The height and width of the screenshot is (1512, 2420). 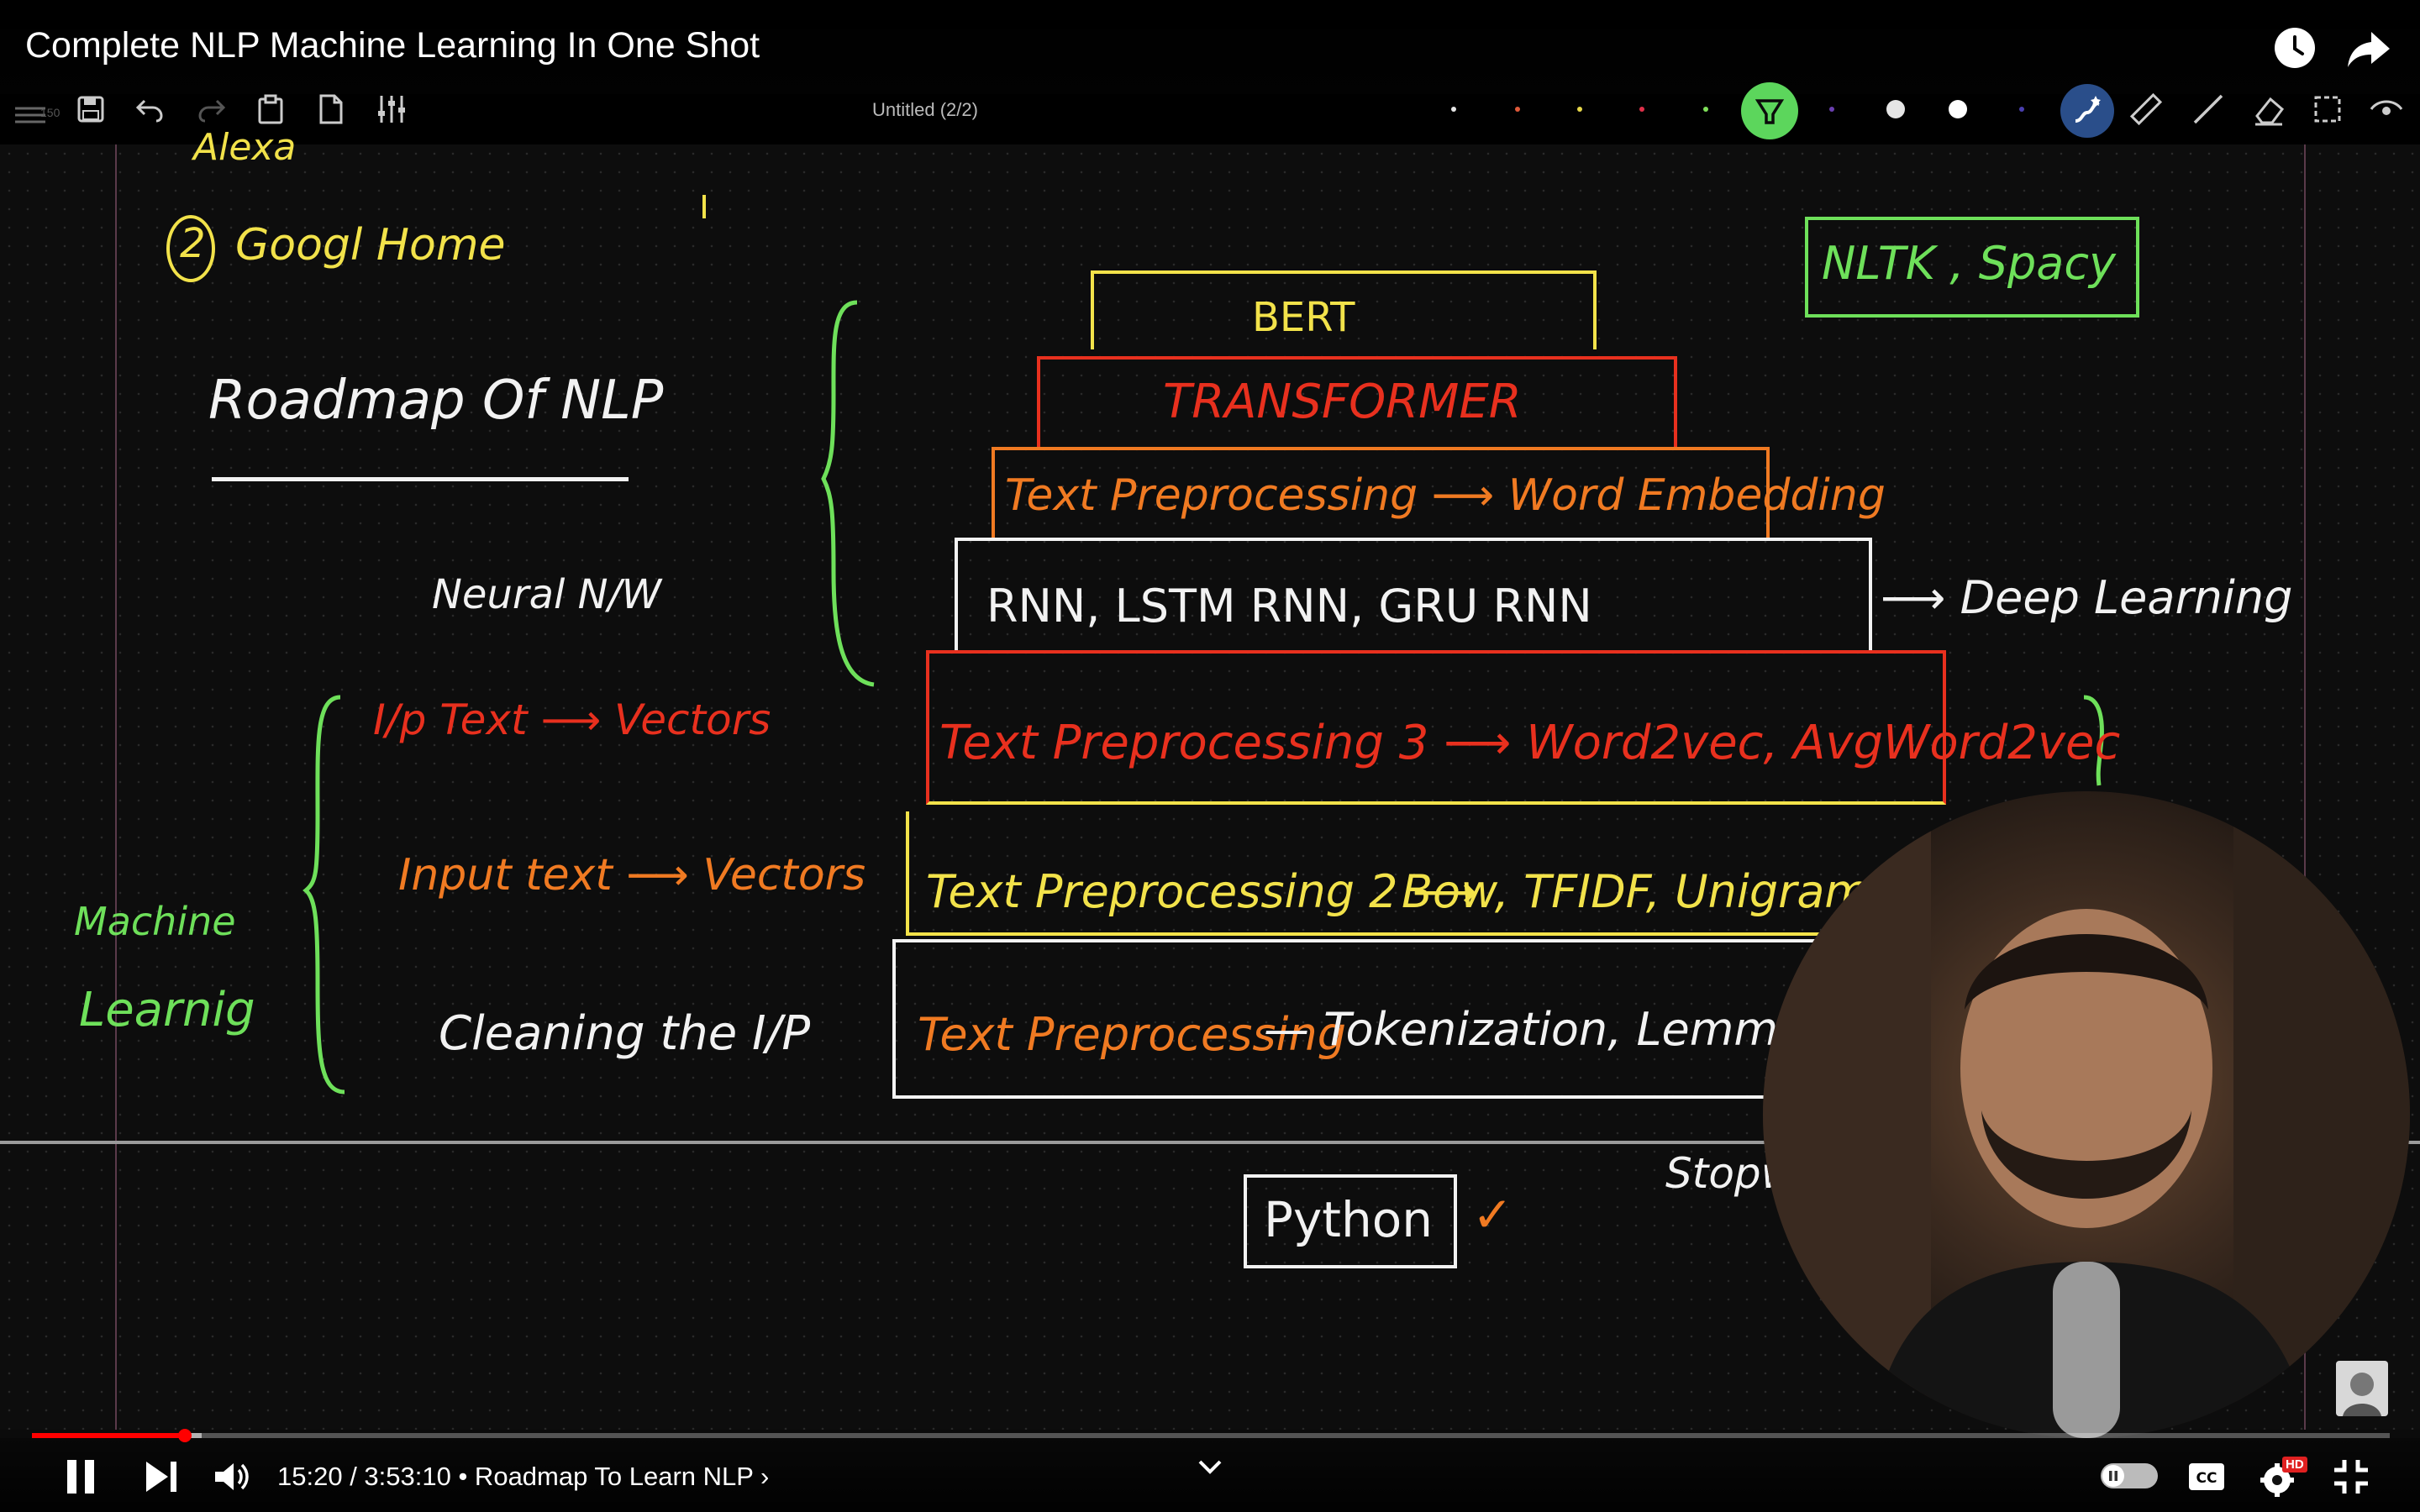 What do you see at coordinates (2129, 1475) in the screenshot?
I see `autoplay-toggle` at bounding box center [2129, 1475].